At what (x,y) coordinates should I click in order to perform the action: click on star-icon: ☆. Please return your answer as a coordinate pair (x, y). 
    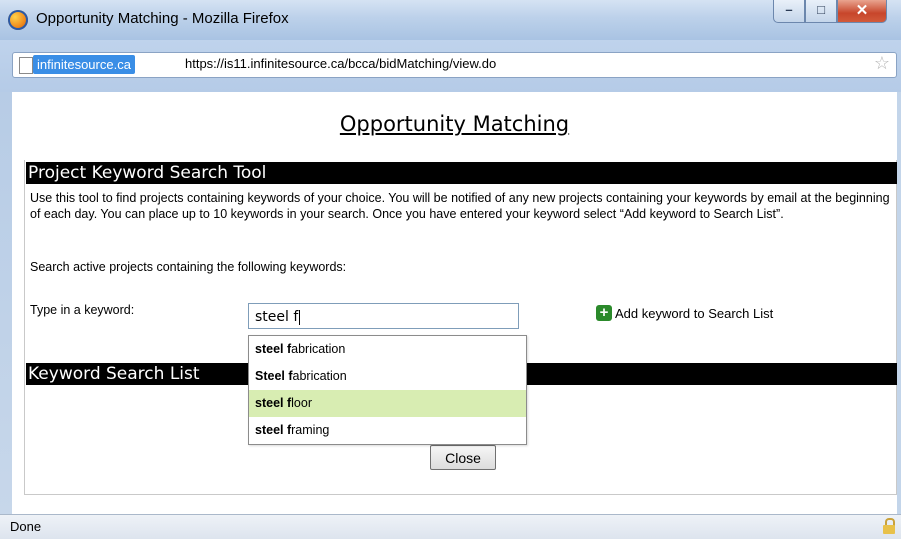
    Looking at the image, I should click on (882, 63).